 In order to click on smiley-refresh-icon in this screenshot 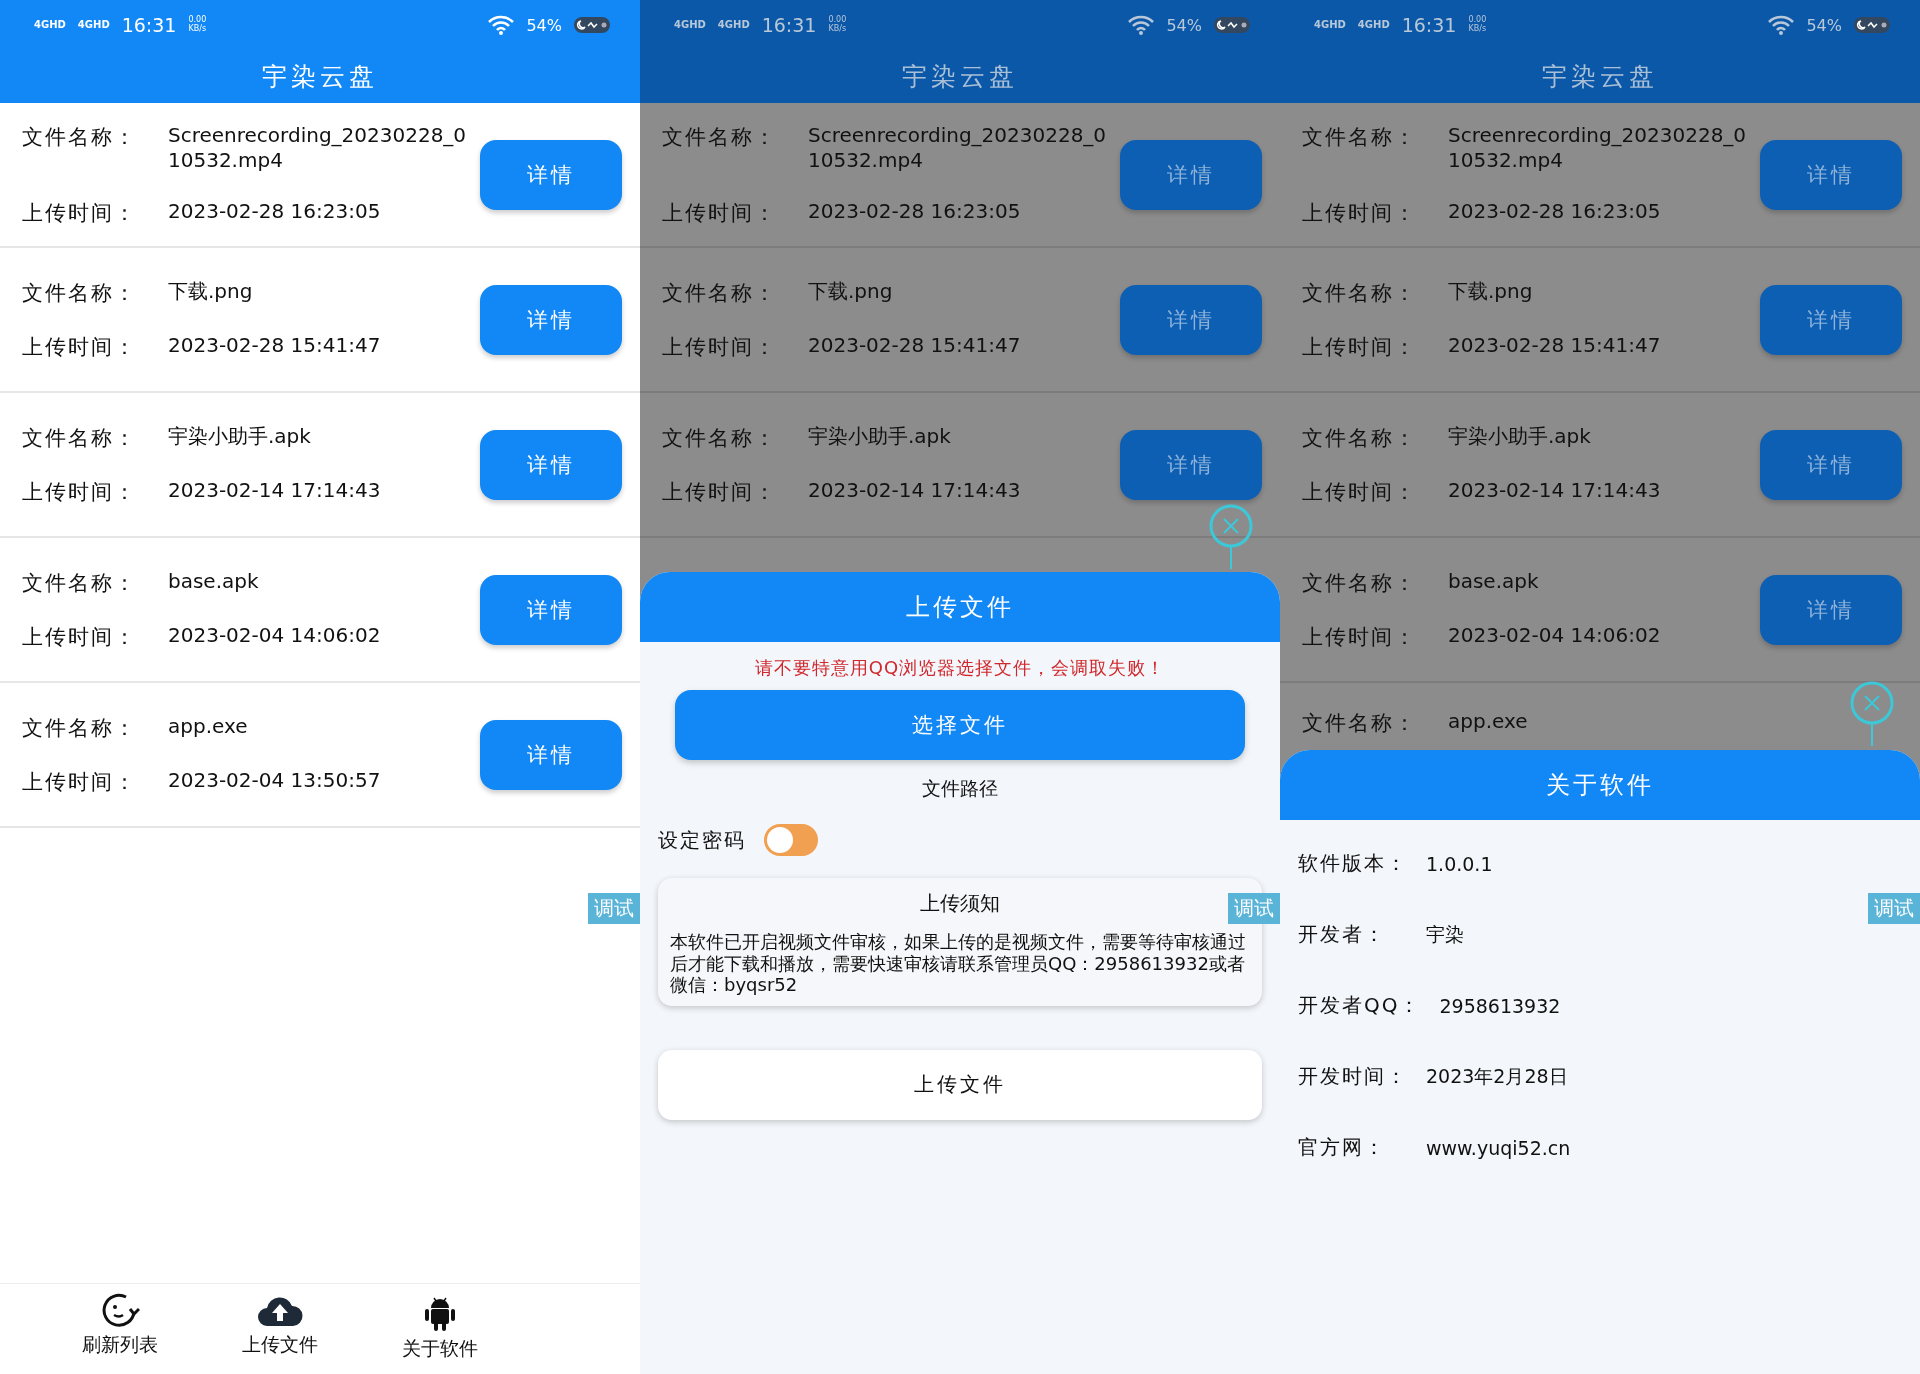, I will do `click(120, 1310)`.